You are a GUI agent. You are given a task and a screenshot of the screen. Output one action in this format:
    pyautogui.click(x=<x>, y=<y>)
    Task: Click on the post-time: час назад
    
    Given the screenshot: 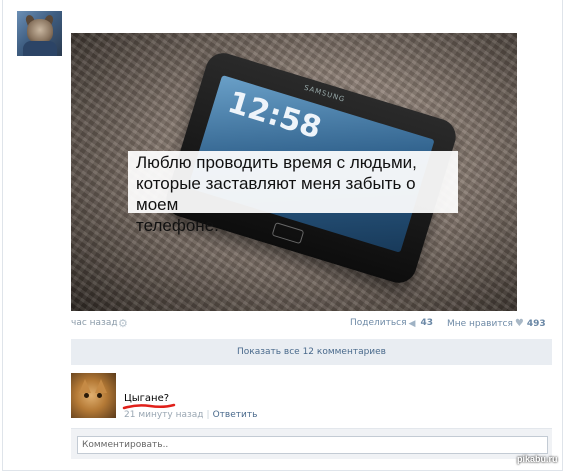 What is the action you would take?
    pyautogui.click(x=94, y=323)
    